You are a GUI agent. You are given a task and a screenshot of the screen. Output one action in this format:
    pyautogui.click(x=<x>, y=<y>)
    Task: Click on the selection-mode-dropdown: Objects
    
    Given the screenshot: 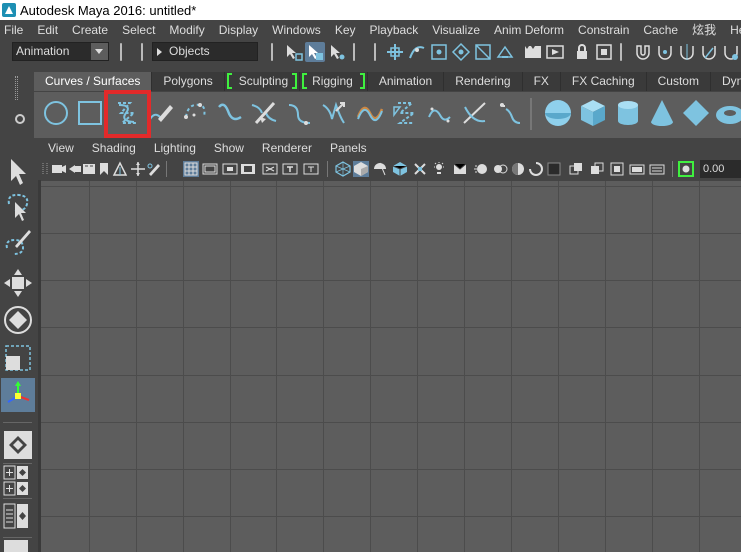 What is the action you would take?
    pyautogui.click(x=205, y=51)
    